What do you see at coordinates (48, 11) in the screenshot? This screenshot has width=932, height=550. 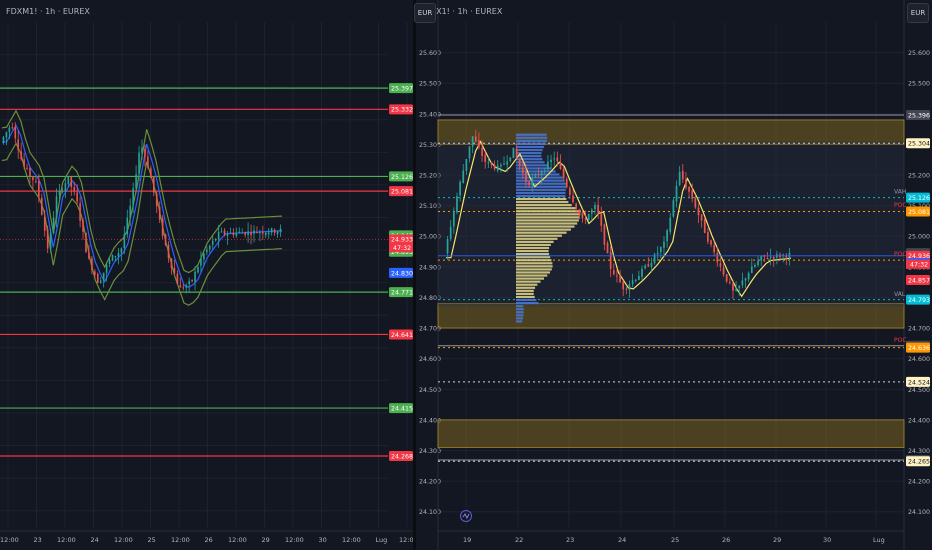 I see `left-symbol-title: FDXM1! · 1h · EUREX` at bounding box center [48, 11].